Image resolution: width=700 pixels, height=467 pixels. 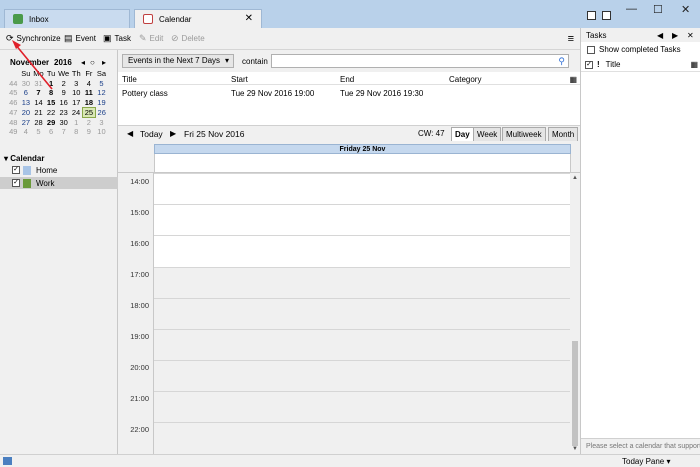 I want to click on minimize-icon: —, so click(x=631, y=9).